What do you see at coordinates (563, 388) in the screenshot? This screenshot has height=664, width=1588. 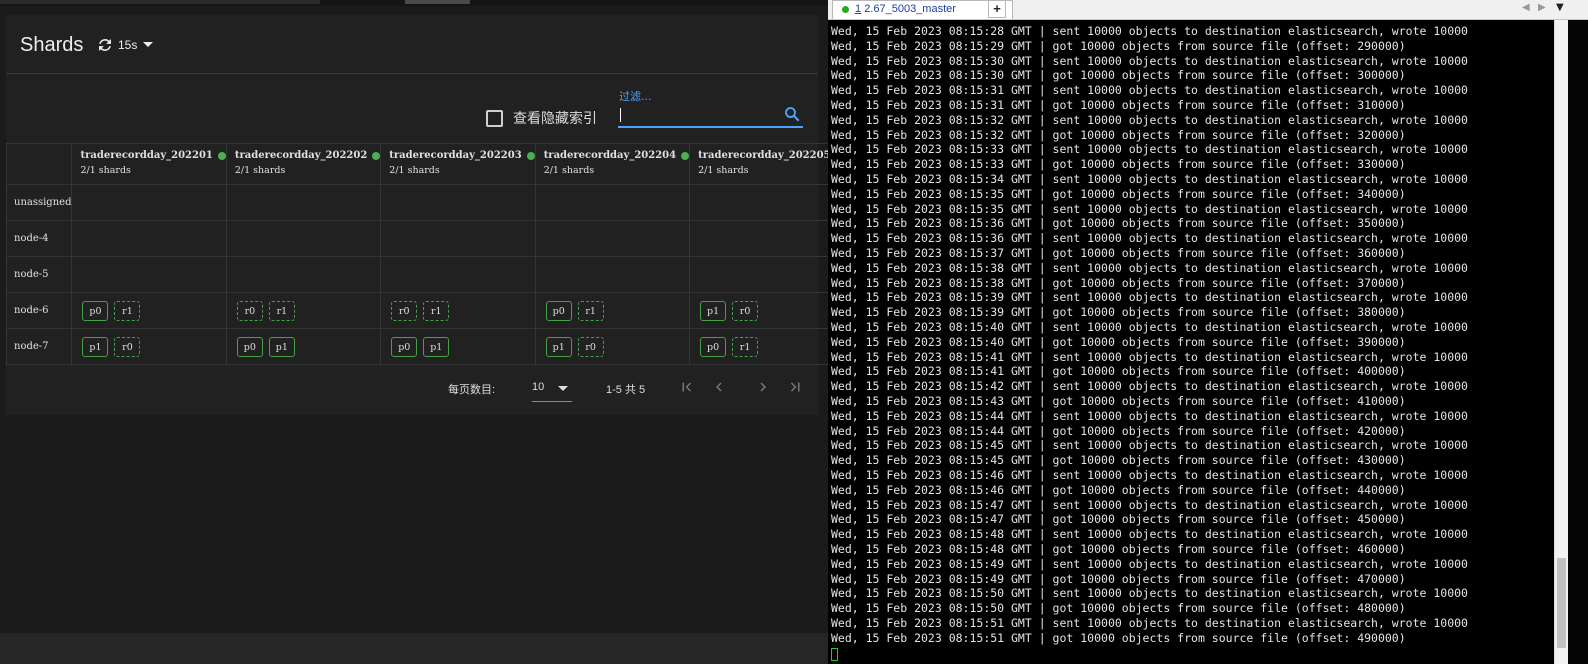 I see `chevron-down-icon` at bounding box center [563, 388].